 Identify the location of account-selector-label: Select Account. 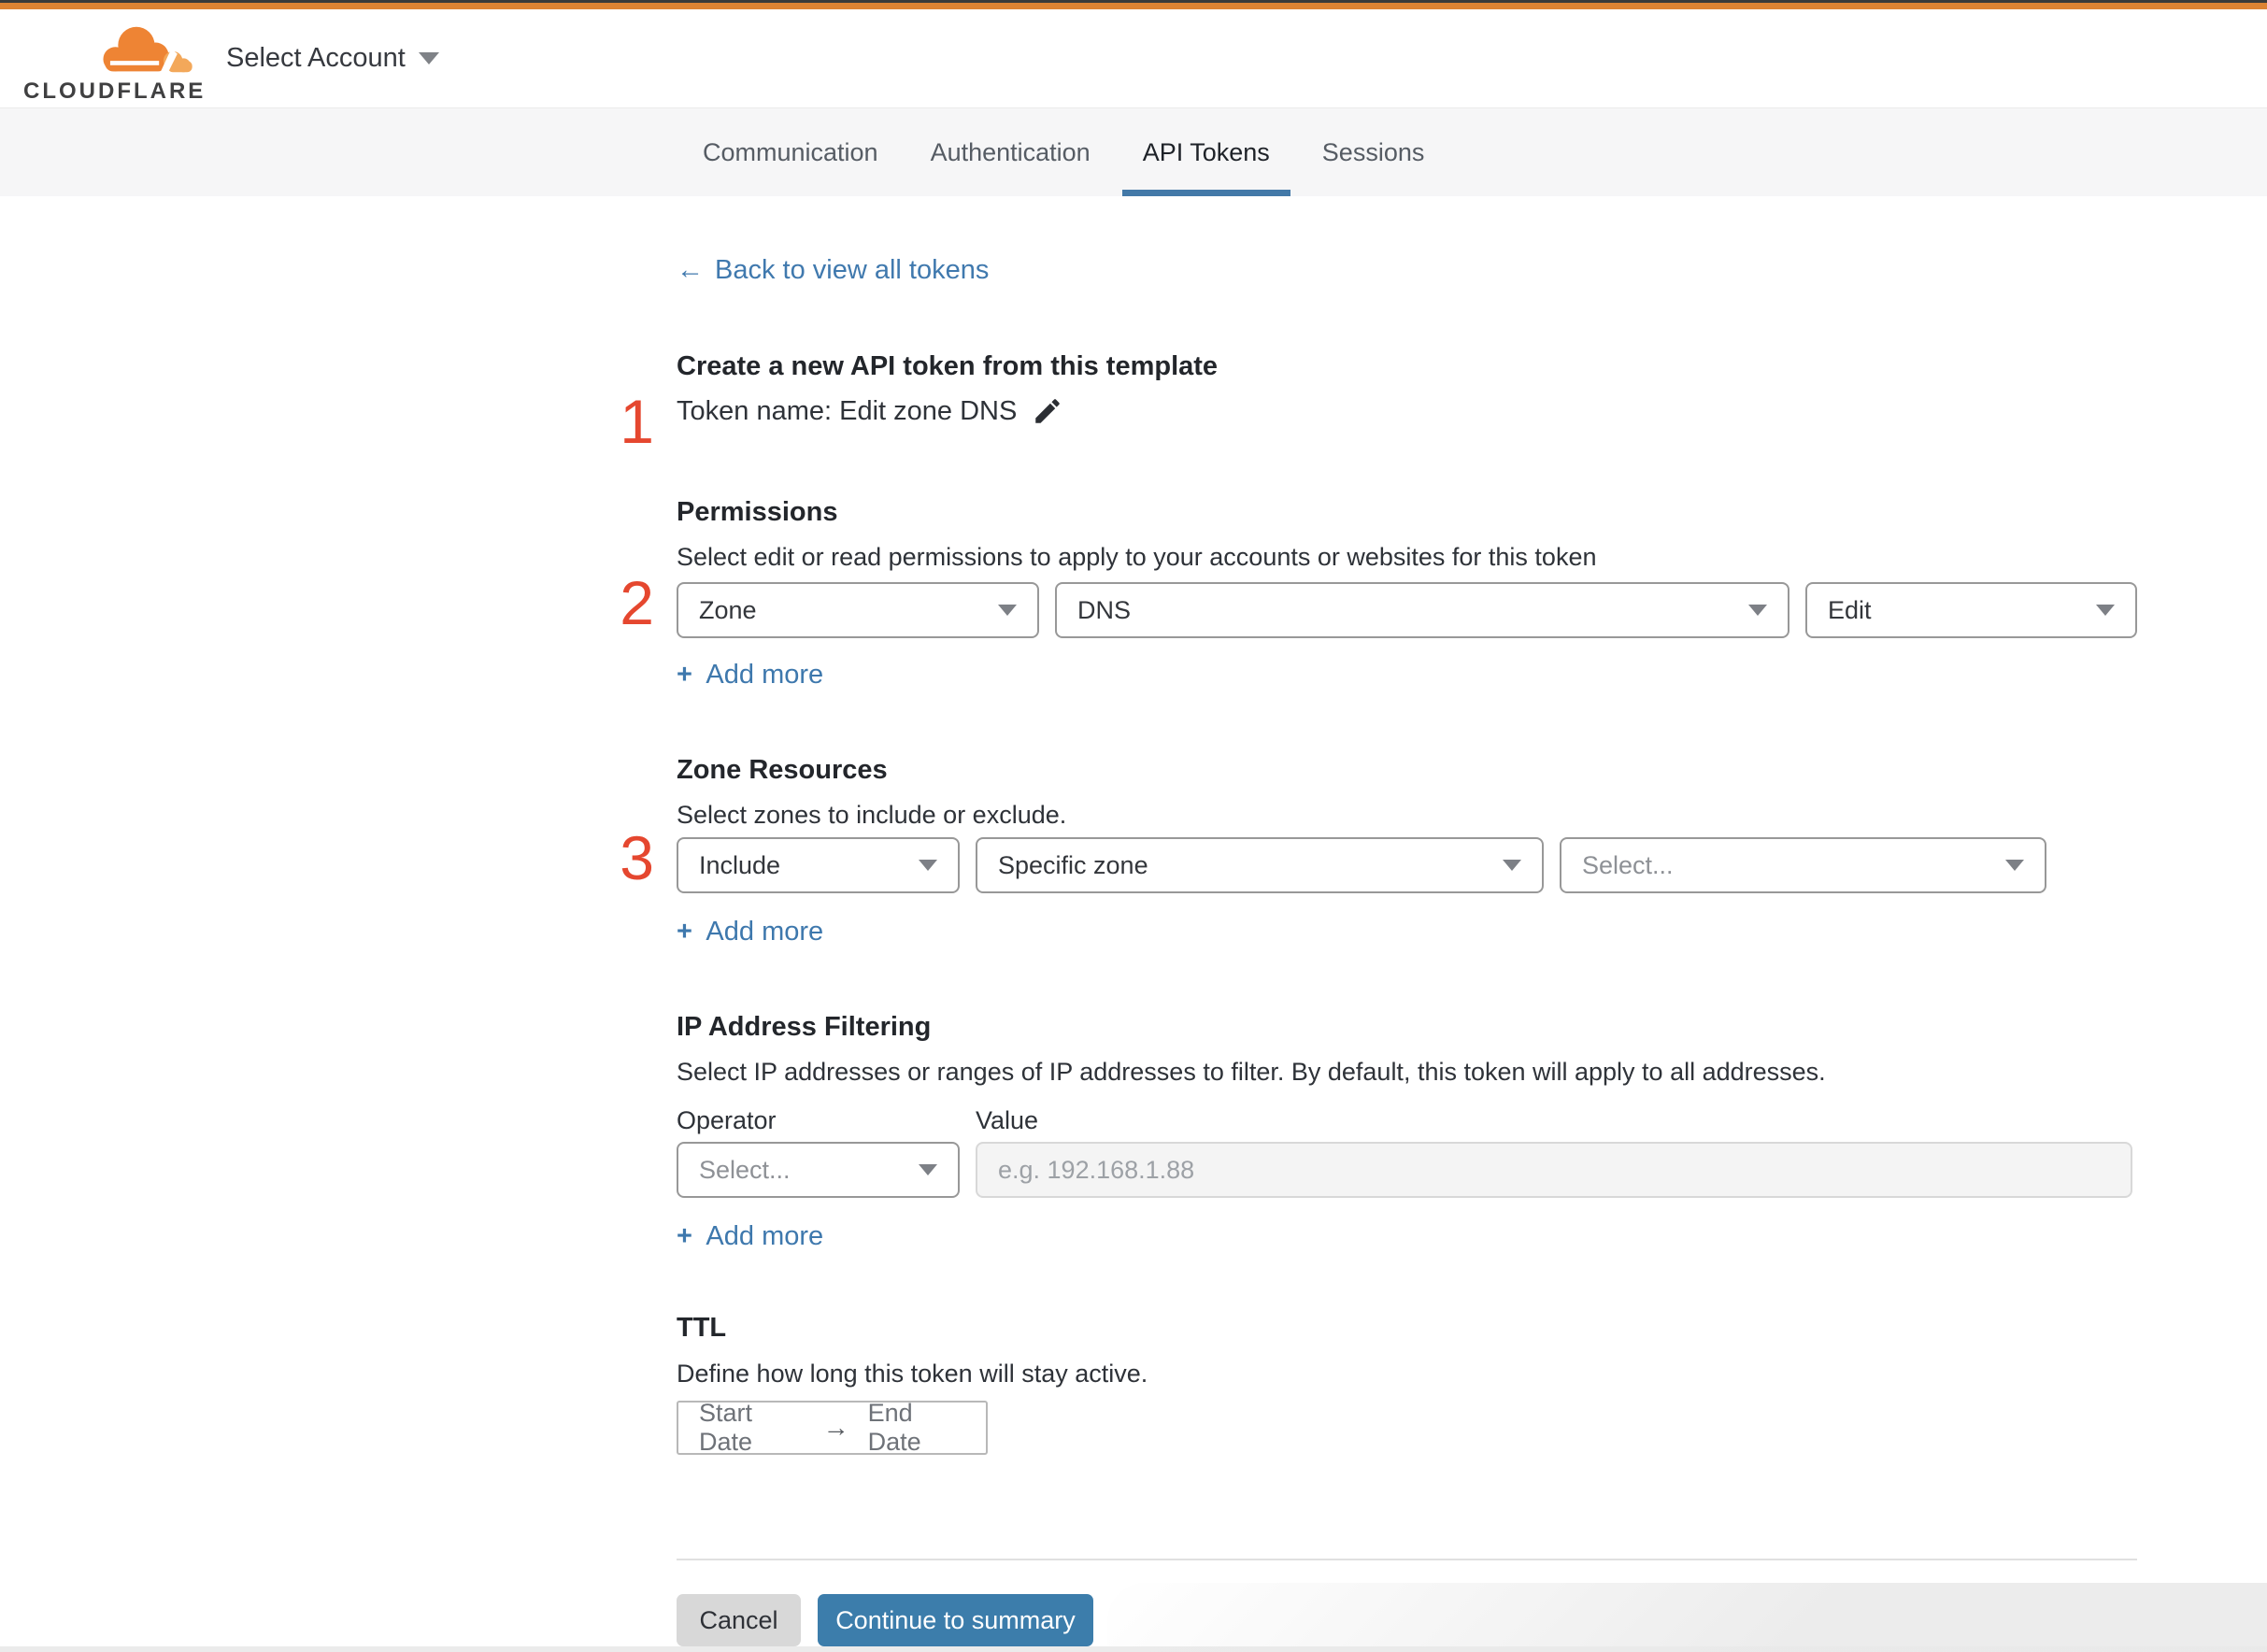
(316, 58).